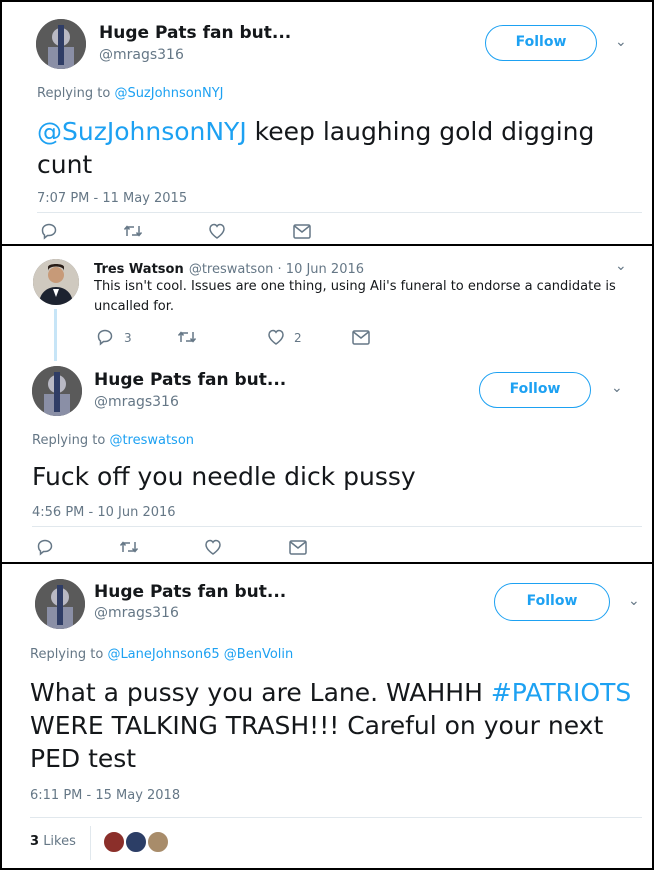 This screenshot has height=870, width=656. I want to click on liker-avatars, so click(136, 842).